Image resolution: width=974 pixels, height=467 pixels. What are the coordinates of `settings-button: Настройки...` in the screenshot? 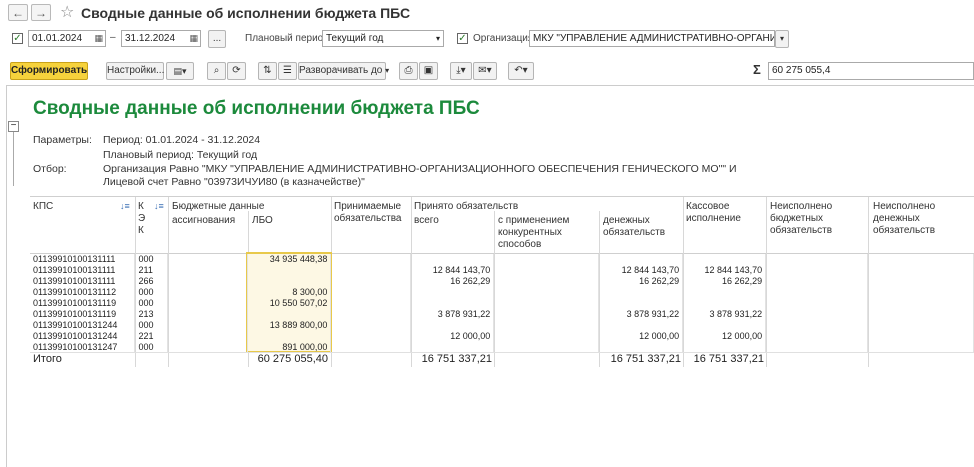 It's located at (135, 71).